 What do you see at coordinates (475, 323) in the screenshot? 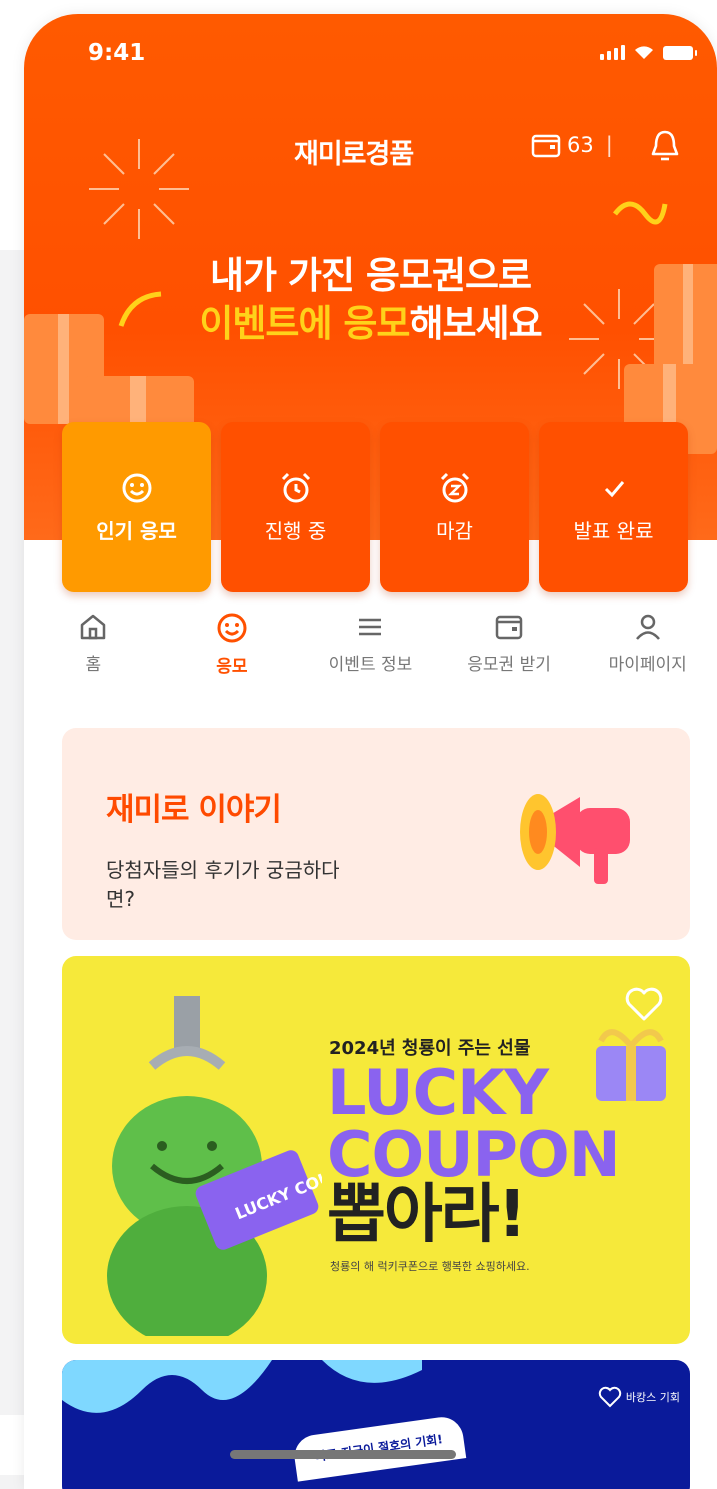
I see `hero-line-2-rest: 해보세요` at bounding box center [475, 323].